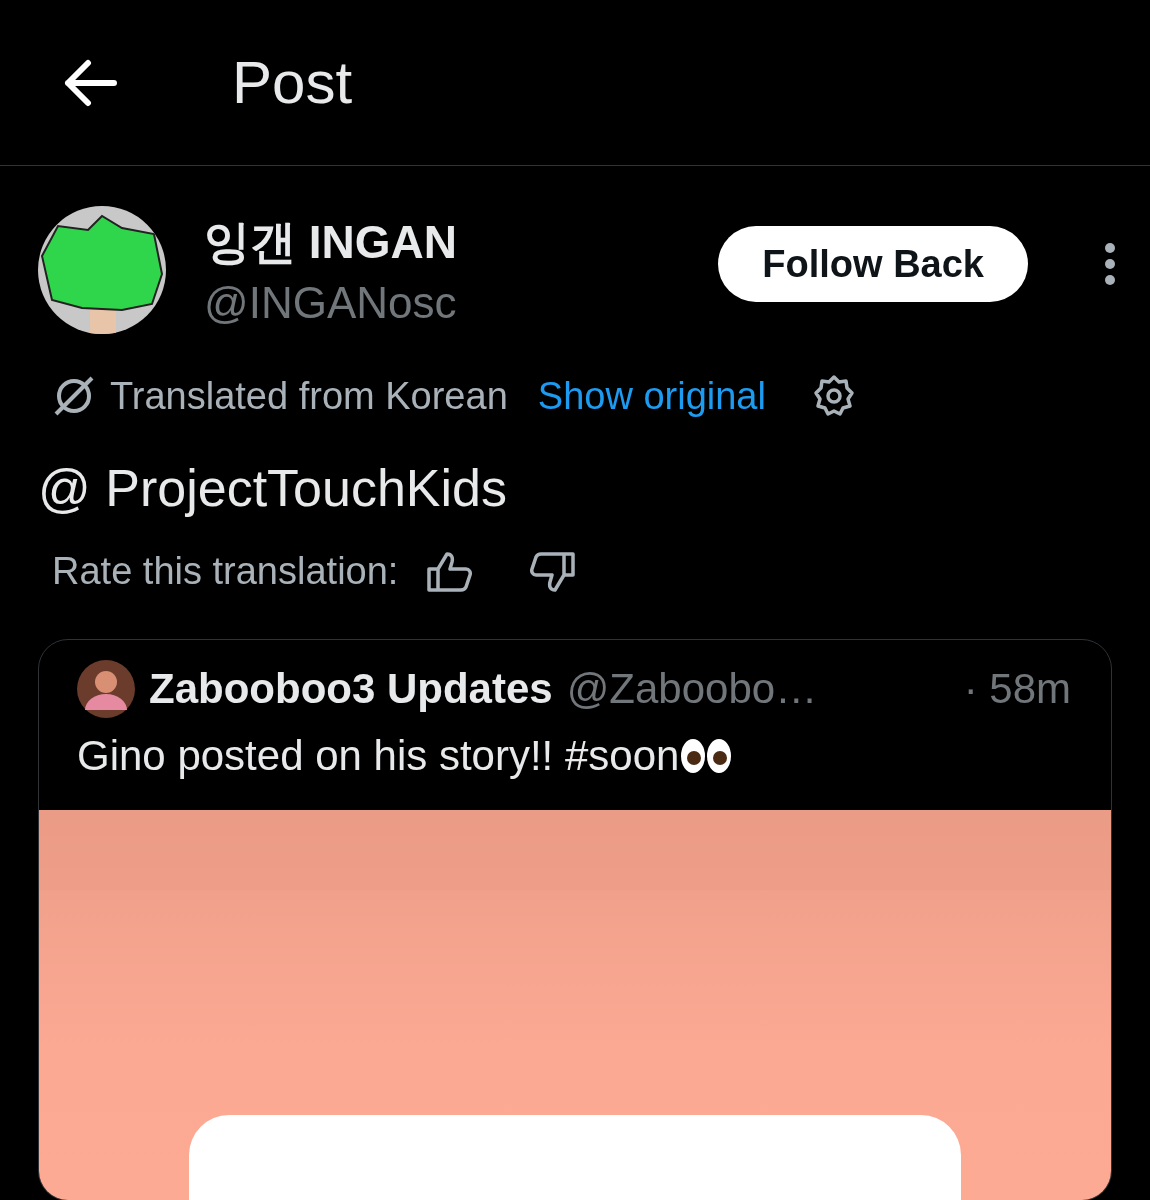 The height and width of the screenshot is (1200, 1150). Describe the element at coordinates (106, 689) in the screenshot. I see `avatar` at that location.